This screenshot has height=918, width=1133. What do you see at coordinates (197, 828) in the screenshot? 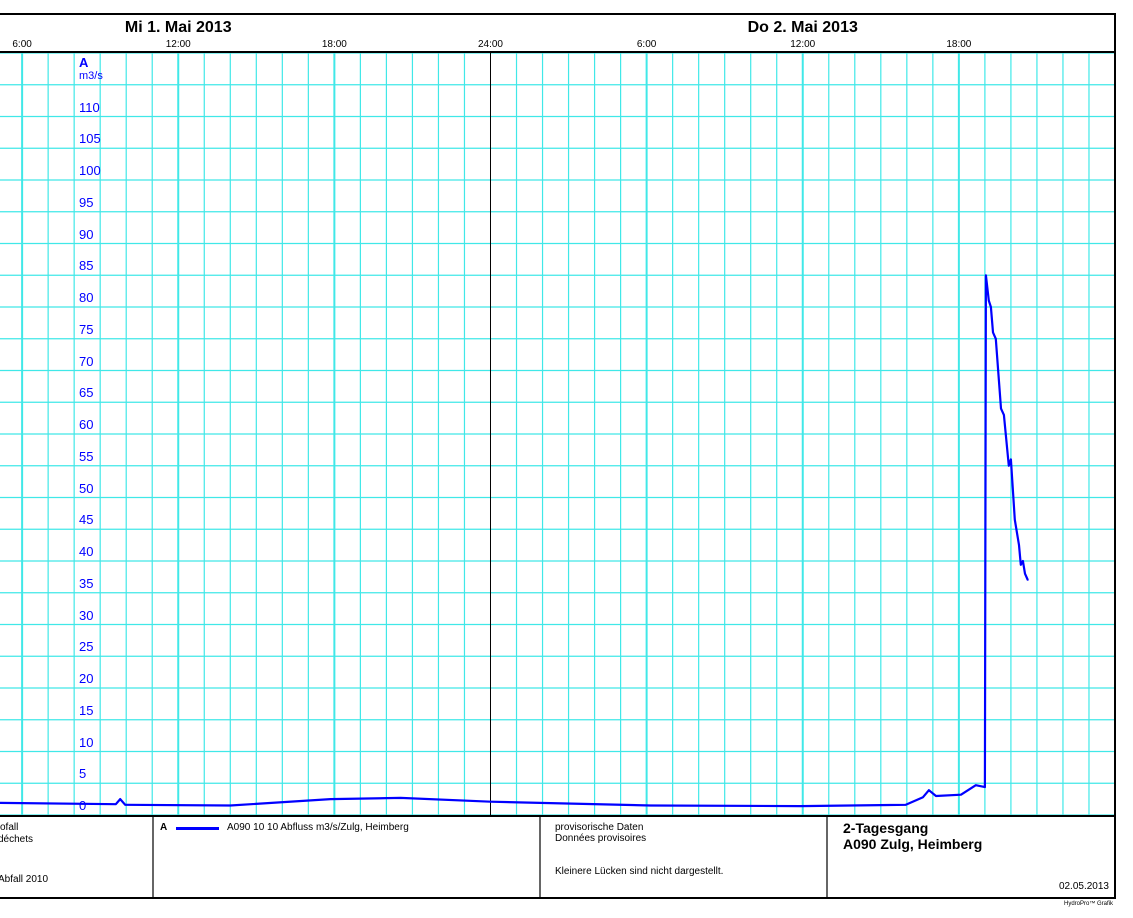
I see `legend-line-swatch` at bounding box center [197, 828].